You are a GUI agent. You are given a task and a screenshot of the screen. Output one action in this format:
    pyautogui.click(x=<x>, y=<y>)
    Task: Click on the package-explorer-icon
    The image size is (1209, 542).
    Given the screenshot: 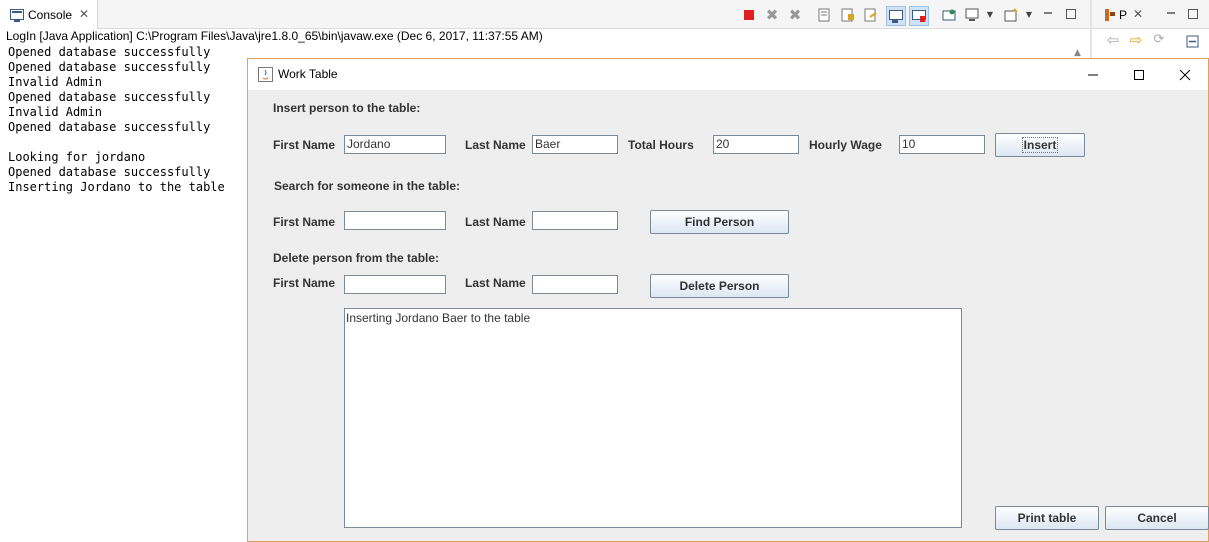 What is the action you would take?
    pyautogui.click(x=1110, y=15)
    